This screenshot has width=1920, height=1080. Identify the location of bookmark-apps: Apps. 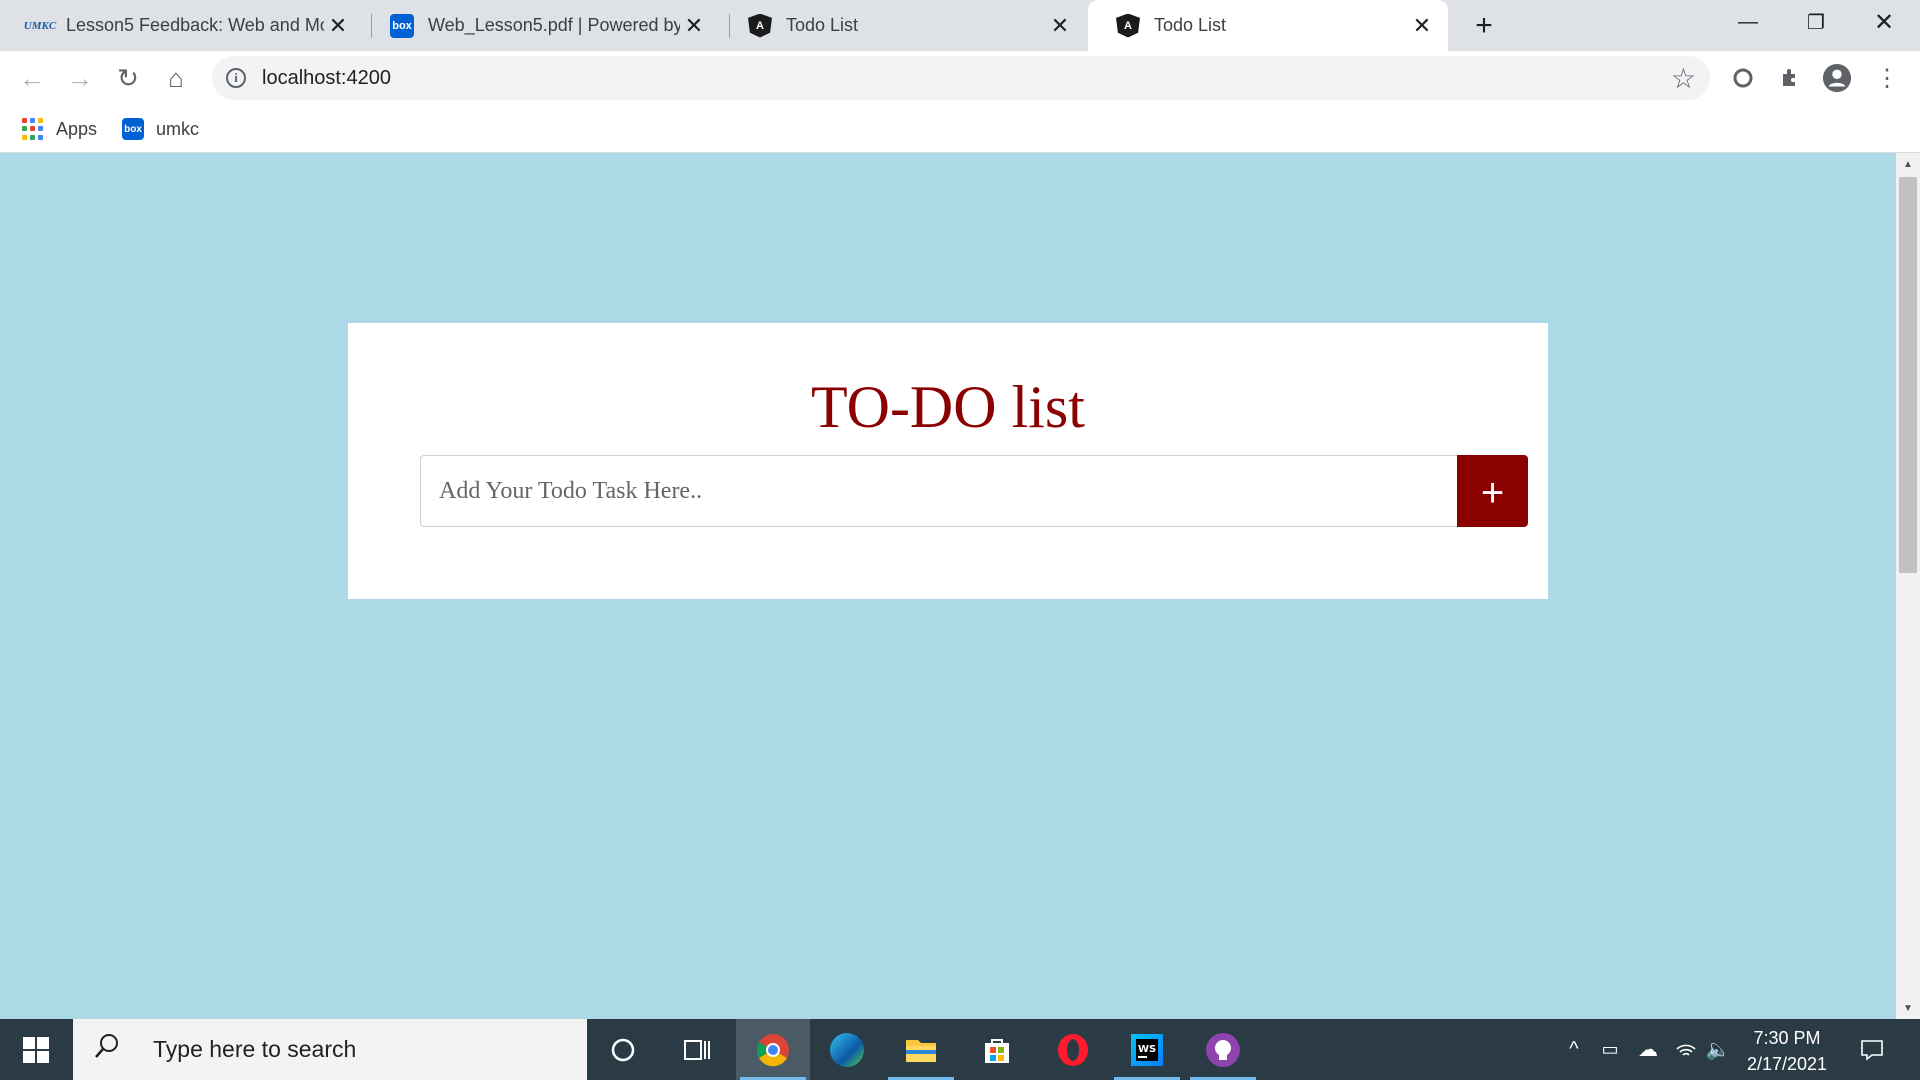
(59, 129).